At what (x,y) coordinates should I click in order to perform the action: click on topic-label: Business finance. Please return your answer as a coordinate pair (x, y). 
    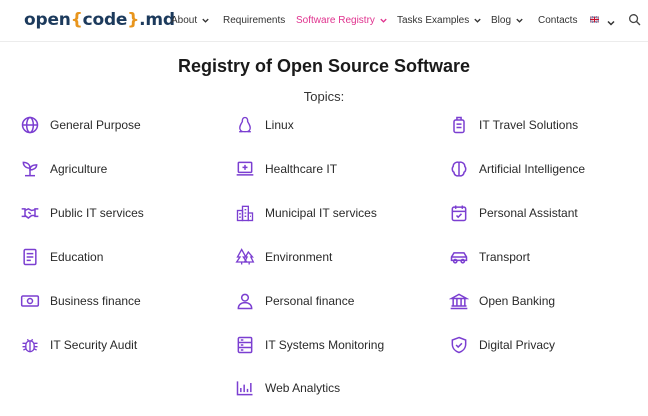
    Looking at the image, I should click on (95, 301).